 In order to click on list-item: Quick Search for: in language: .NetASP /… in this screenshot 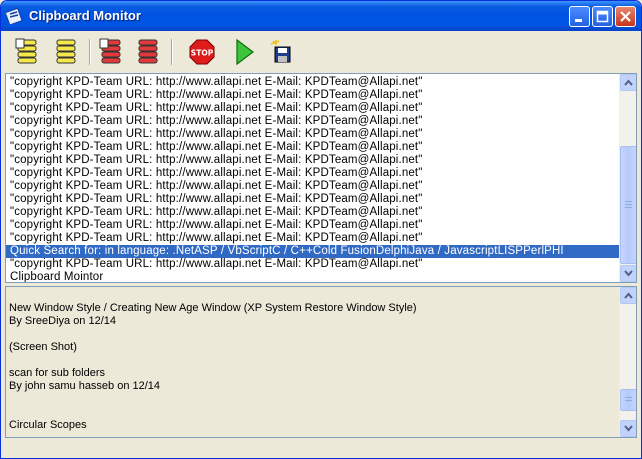, I will do `click(313, 251)`.